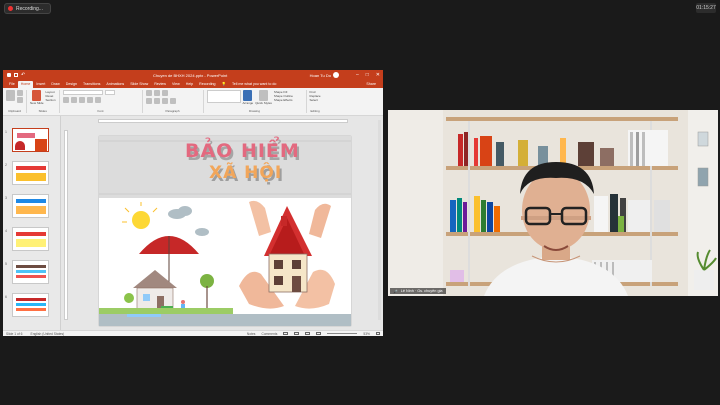 Image resolution: width=720 pixels, height=405 pixels. Describe the element at coordinates (32, 223) in the screenshot. I see `slide-thumbnail-pane: 1 2 3 4 5 6` at that location.